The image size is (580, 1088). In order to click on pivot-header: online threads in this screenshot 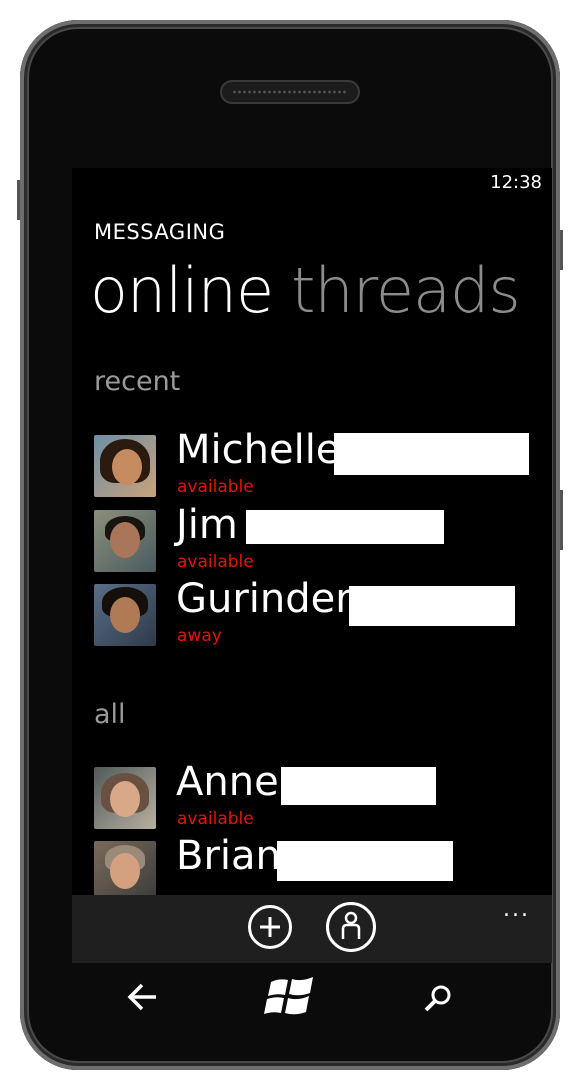, I will do `click(305, 290)`.